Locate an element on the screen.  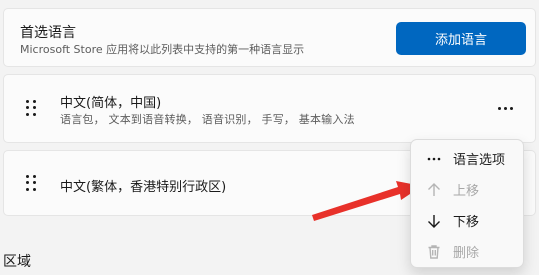
region-section-title: 区域 is located at coordinates (17, 262).